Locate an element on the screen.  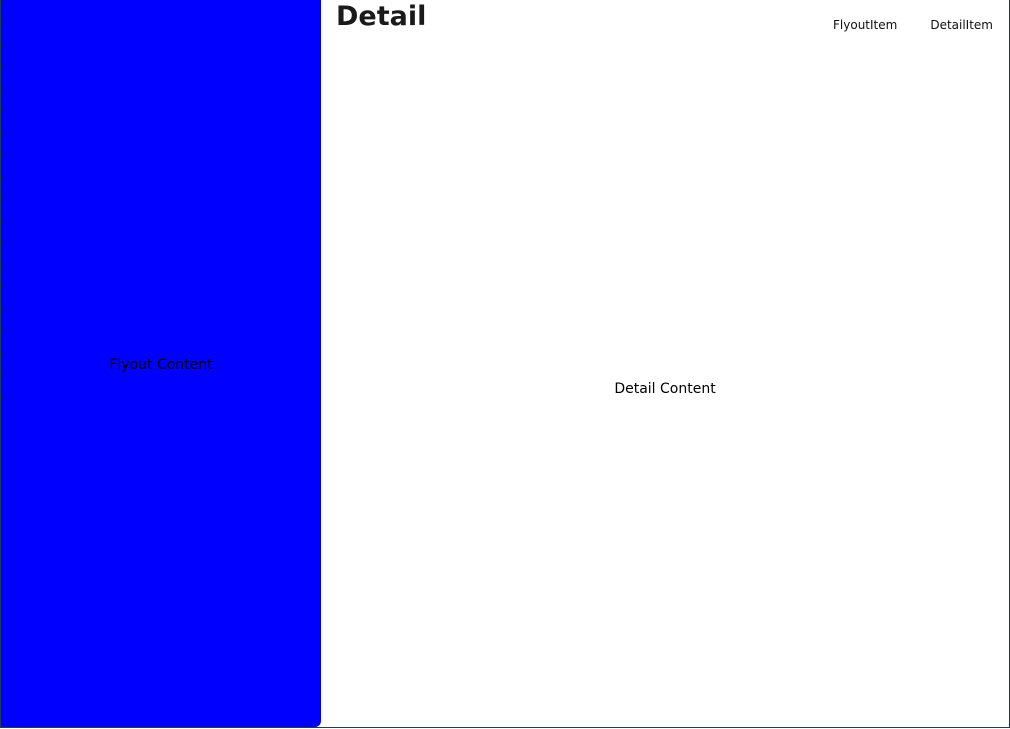
detail-content-label: Detail Content is located at coordinates (665, 389).